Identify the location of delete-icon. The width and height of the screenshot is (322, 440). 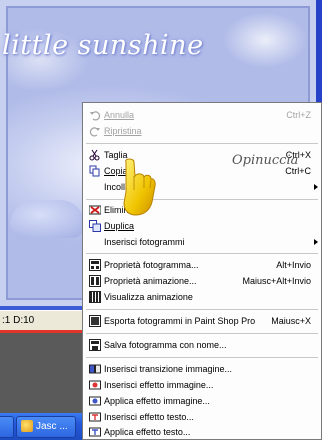
(95, 210).